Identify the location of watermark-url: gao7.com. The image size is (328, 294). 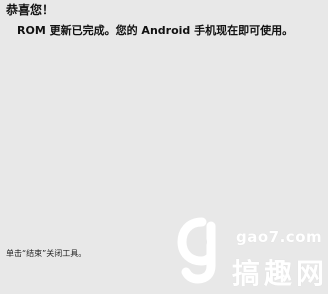
(279, 237).